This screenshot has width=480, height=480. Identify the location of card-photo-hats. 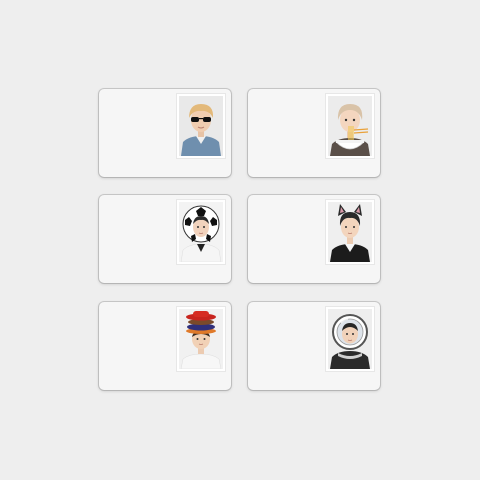
(201, 339).